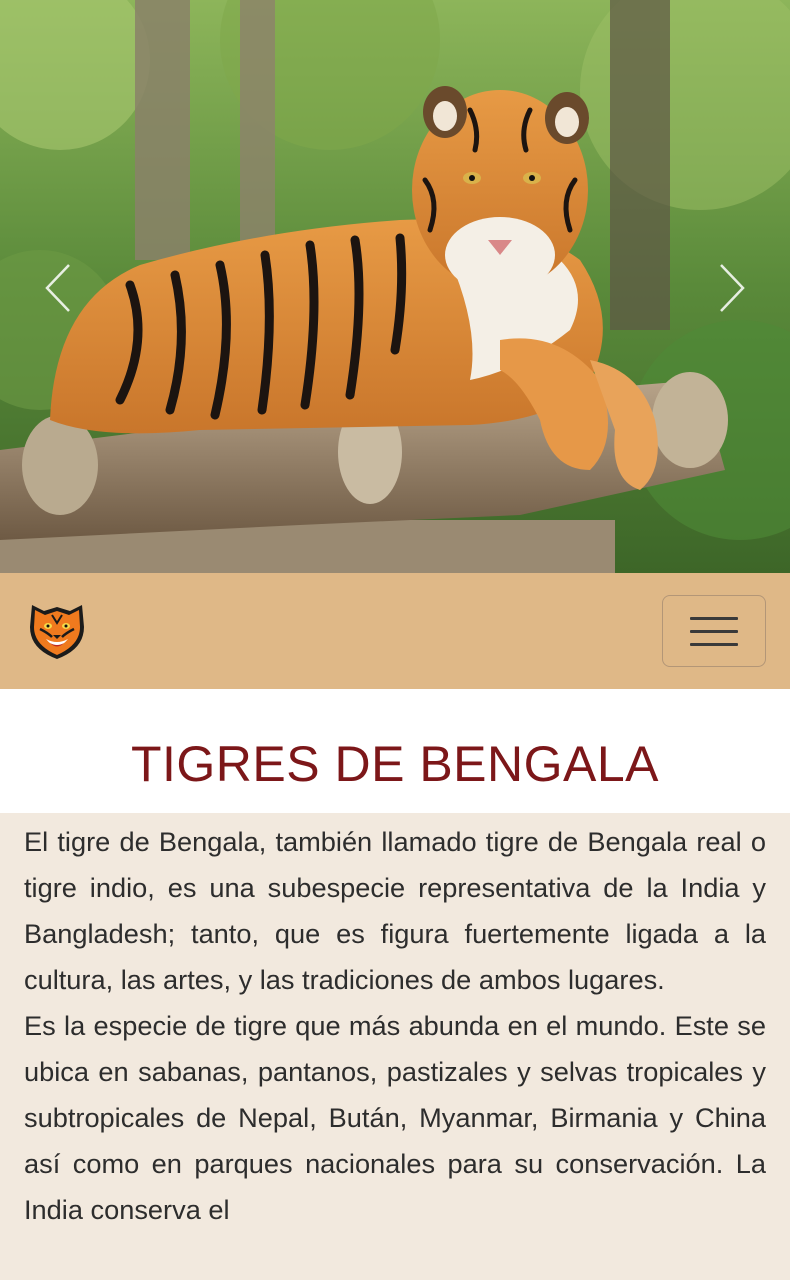  What do you see at coordinates (395, 764) in the screenshot?
I see `page-title: TIGRES DE BENGALA` at bounding box center [395, 764].